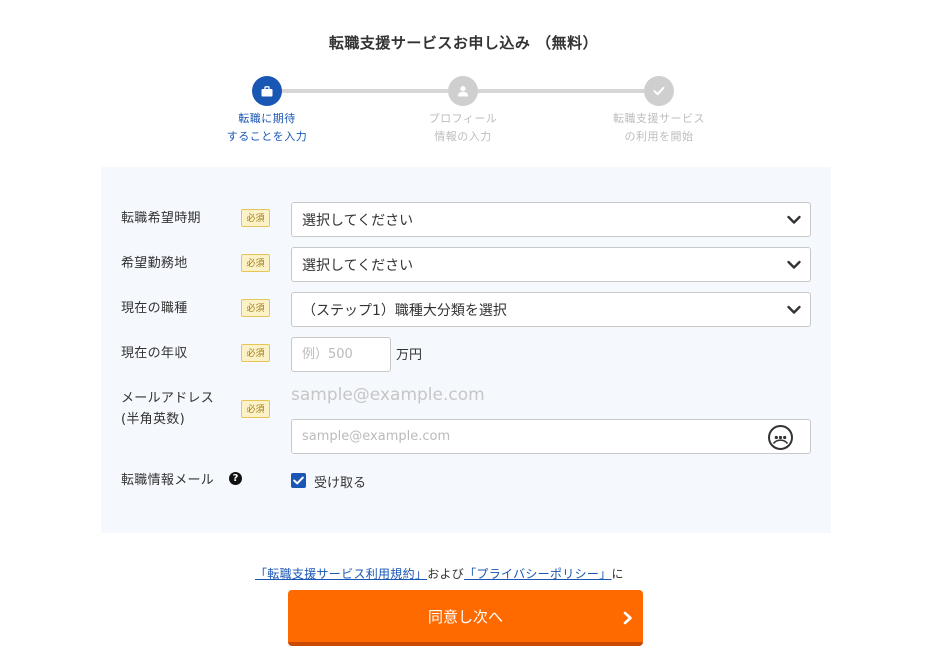 The image size is (949, 669). What do you see at coordinates (168, 409) in the screenshot?
I see `email-label: メールアドレス (半角英数)` at bounding box center [168, 409].